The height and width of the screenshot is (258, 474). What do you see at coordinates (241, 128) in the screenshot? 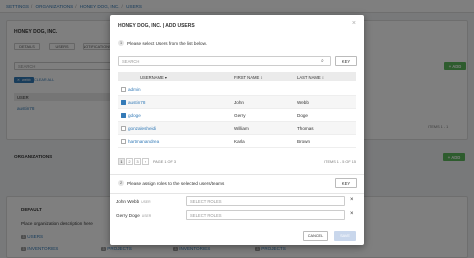
I see `first-name: William` at bounding box center [241, 128].